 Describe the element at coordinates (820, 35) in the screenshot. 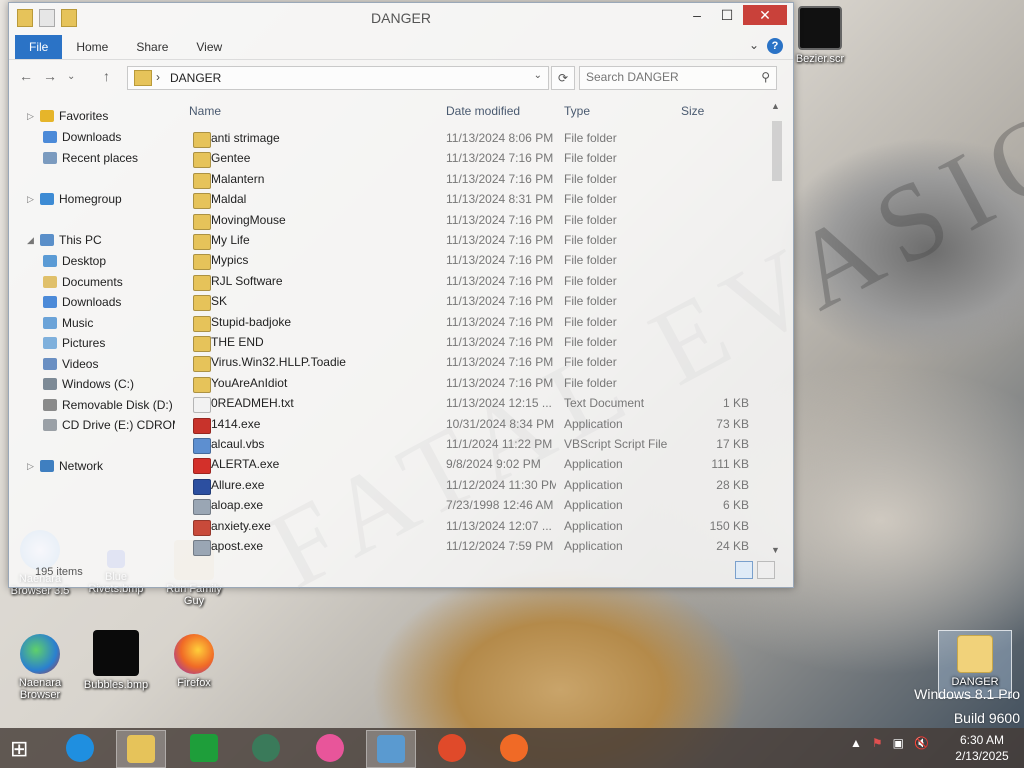

I see `desktop-icon-bezier: Bezier.scr` at that location.